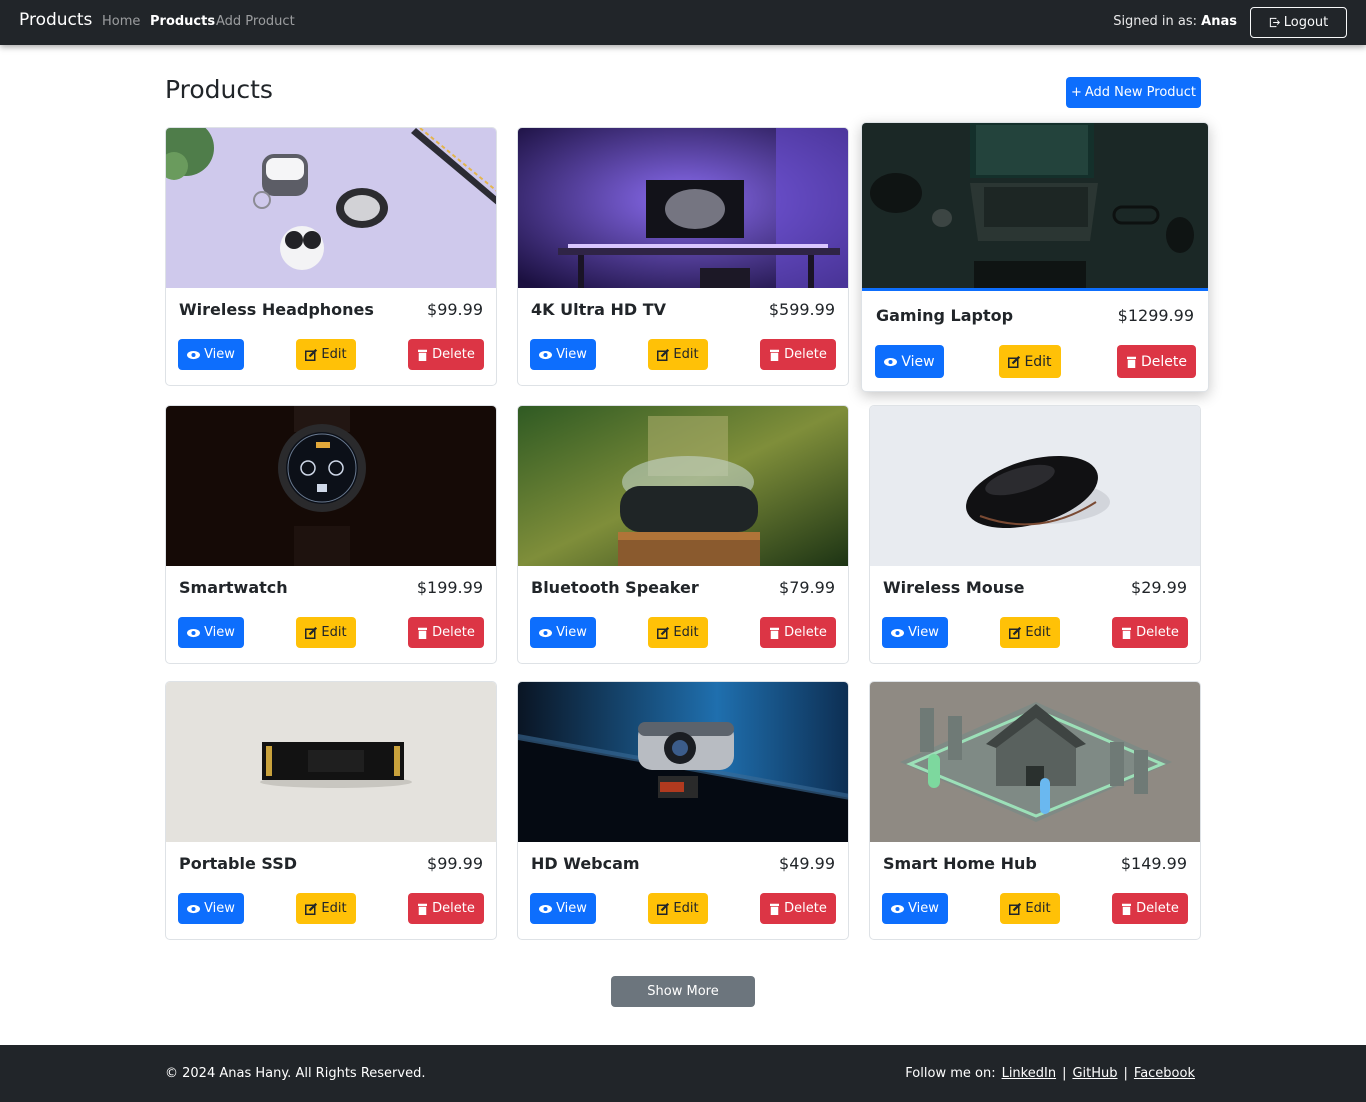 The height and width of the screenshot is (1102, 1366). I want to click on product-image-headphones, so click(331, 208).